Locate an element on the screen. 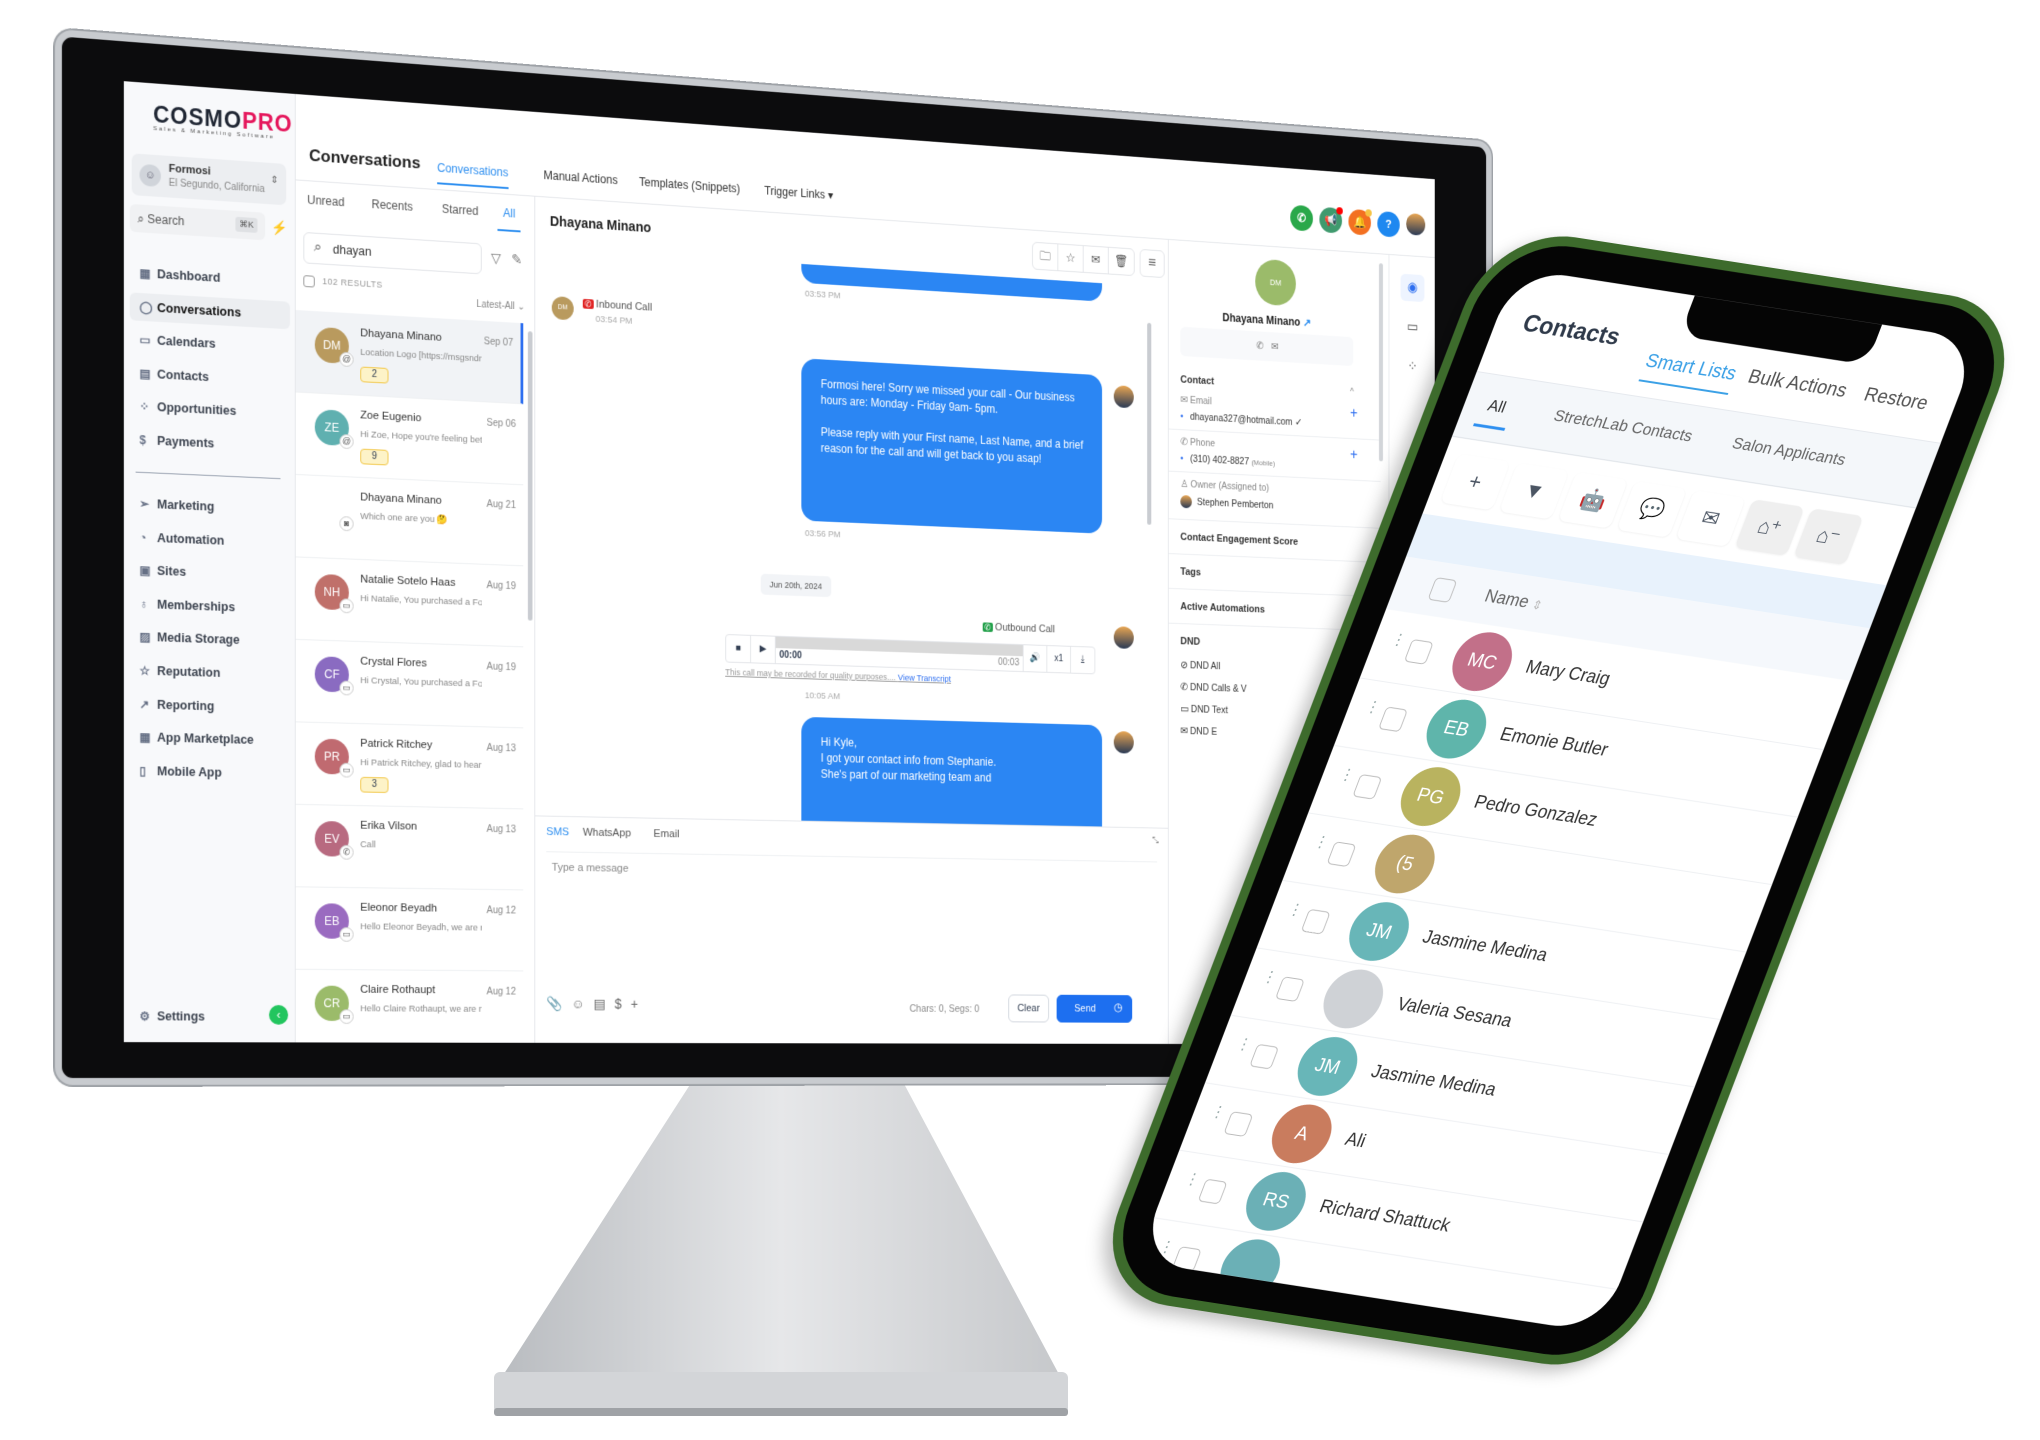 The width and height of the screenshot is (2040, 1440). tab-recents: Recents is located at coordinates (392, 205).